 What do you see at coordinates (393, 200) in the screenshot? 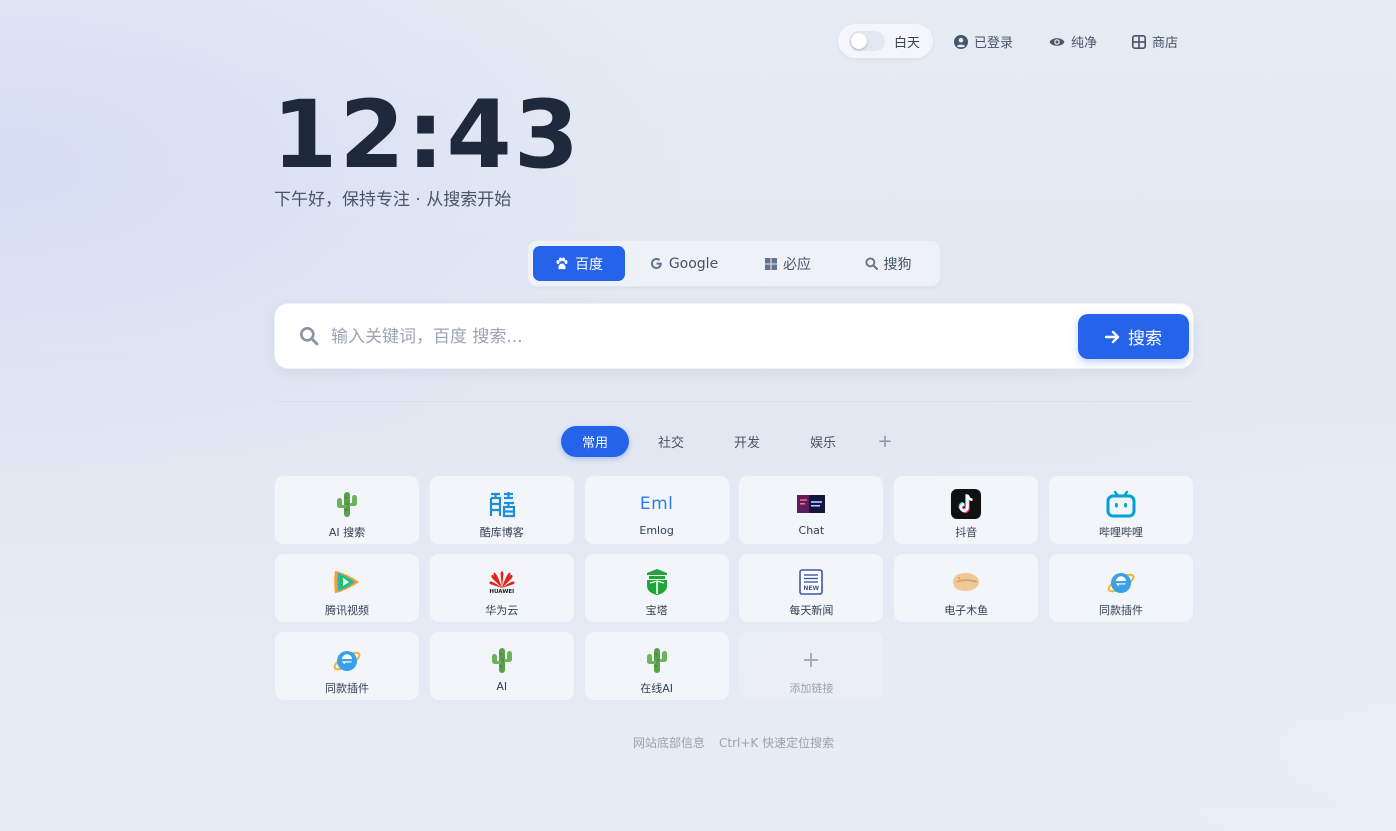
I see `greeting: 下午好，保持专注 · 从搜索开始` at bounding box center [393, 200].